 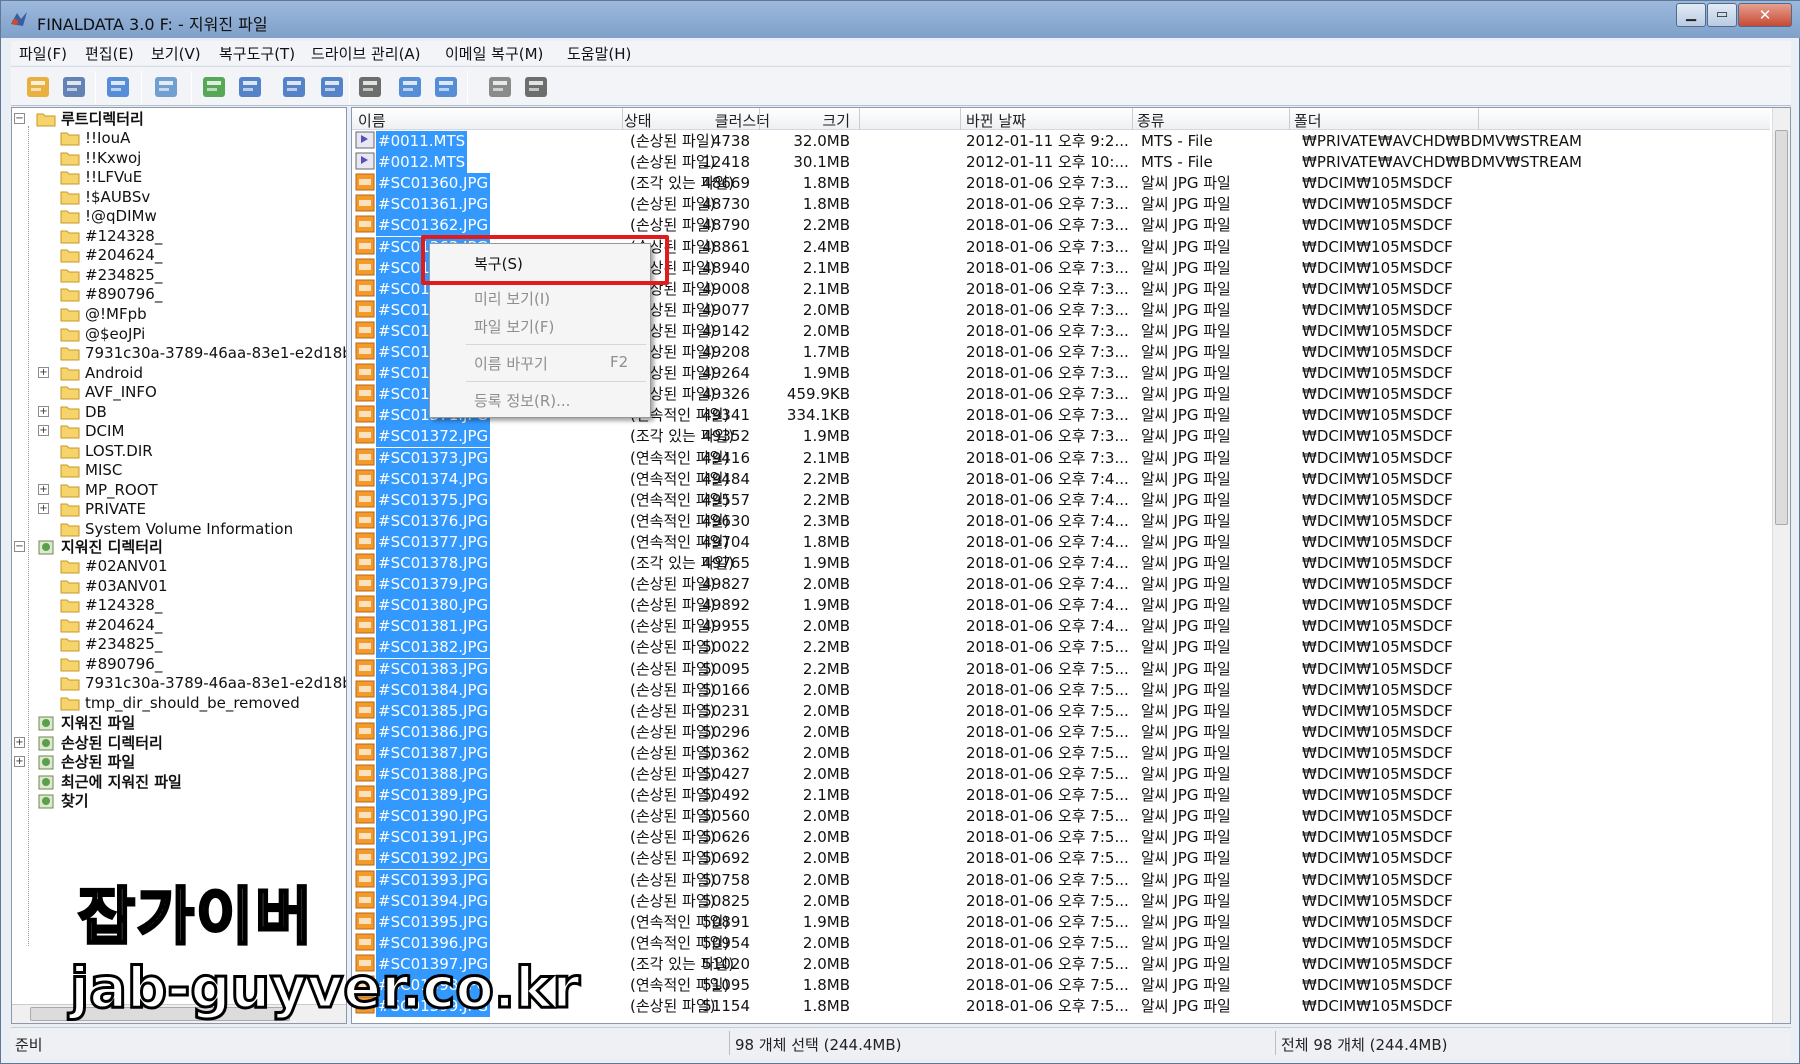 What do you see at coordinates (1151, 120) in the screenshot?
I see `column-header-cell: 종류` at bounding box center [1151, 120].